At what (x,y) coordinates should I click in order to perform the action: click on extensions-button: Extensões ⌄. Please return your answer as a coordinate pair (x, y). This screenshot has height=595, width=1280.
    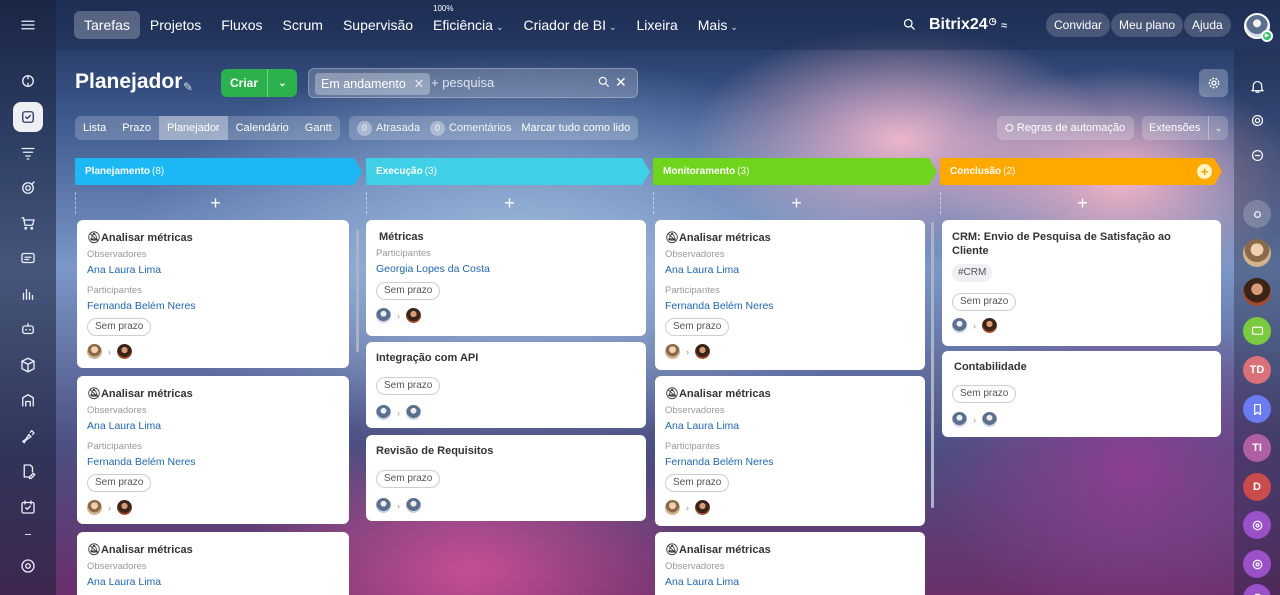
    Looking at the image, I should click on (1185, 128).